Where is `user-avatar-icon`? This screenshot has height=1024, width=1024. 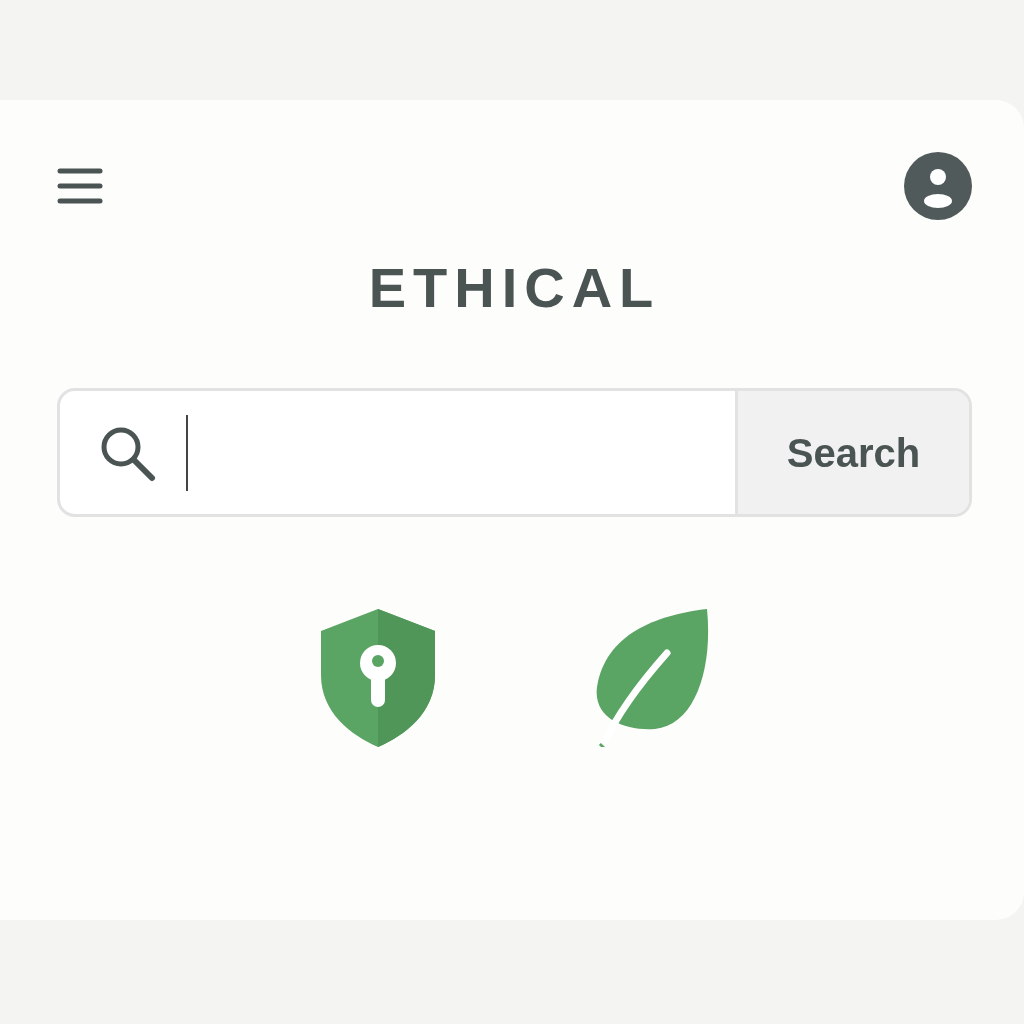
user-avatar-icon is located at coordinates (938, 186).